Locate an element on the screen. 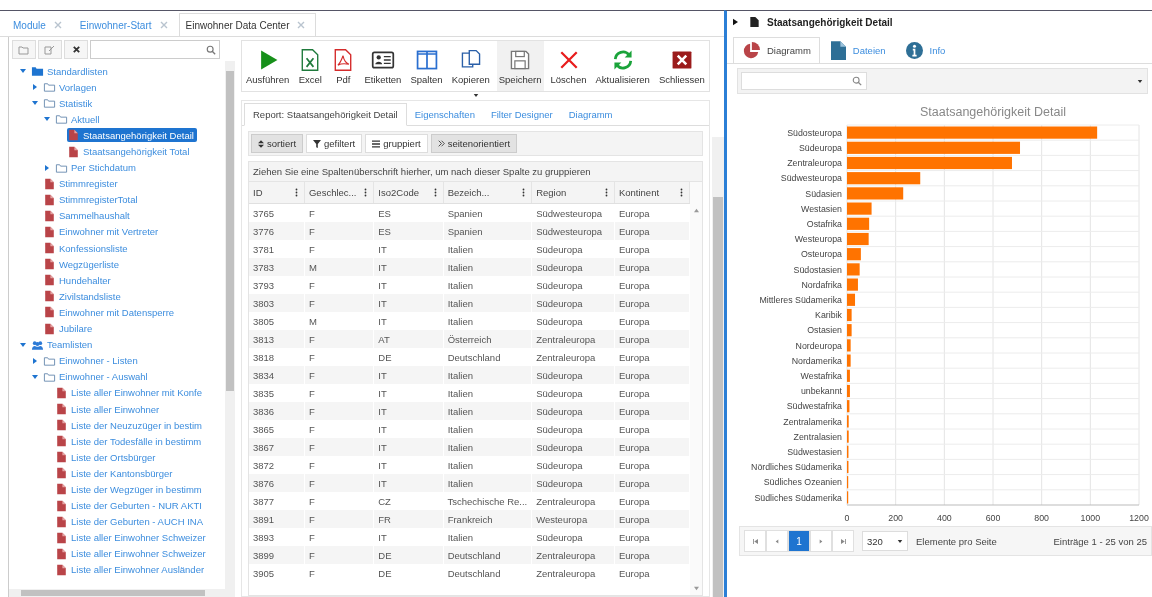 Image resolution: width=1152 pixels, height=597 pixels. axis-tick-label: 400 is located at coordinates (944, 517).